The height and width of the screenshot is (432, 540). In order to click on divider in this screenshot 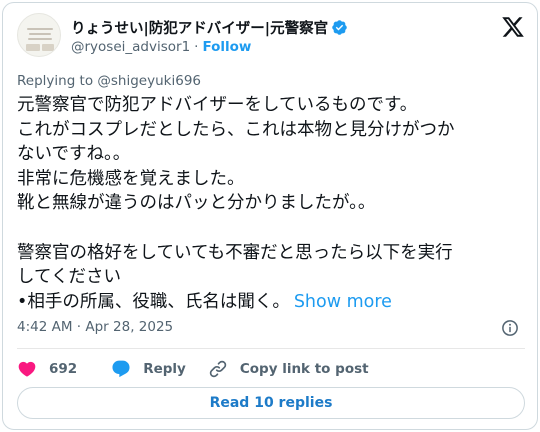, I will do `click(271, 348)`.